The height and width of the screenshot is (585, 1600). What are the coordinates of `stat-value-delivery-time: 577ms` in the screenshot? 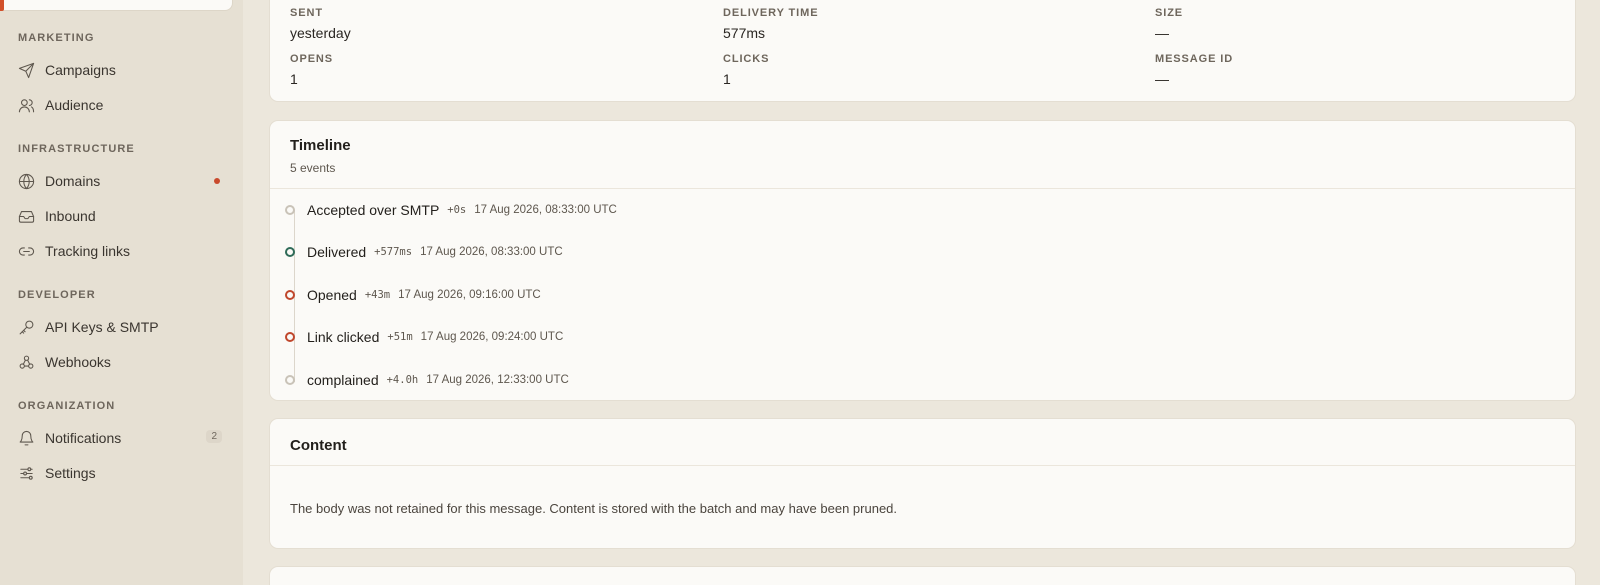 It's located at (744, 33).